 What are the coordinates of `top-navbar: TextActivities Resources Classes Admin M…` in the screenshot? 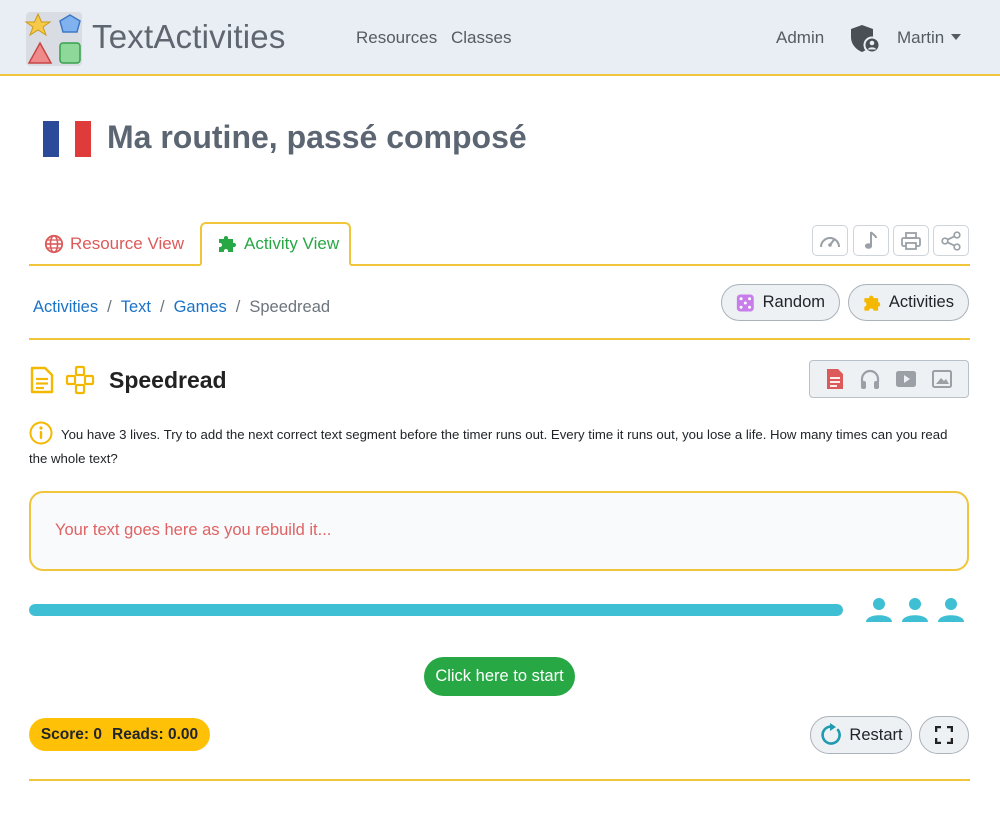 It's located at (500, 38).